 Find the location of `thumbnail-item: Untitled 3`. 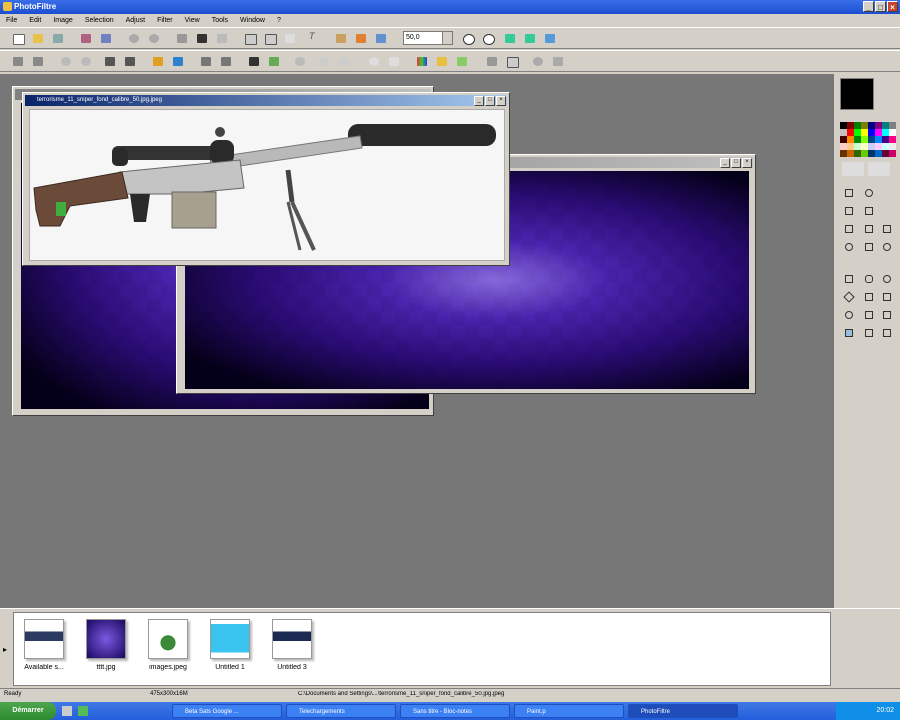

thumbnail-item: Untitled 3 is located at coordinates (292, 649).